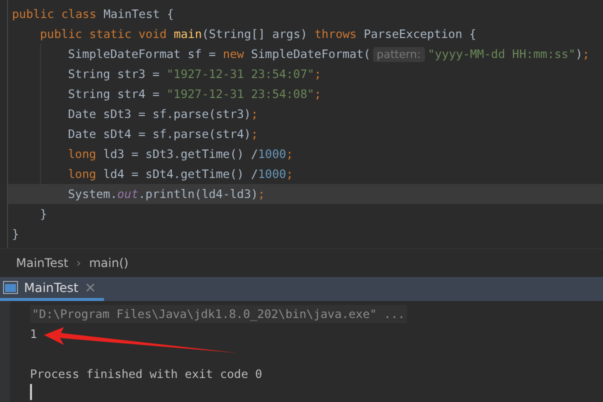 This screenshot has height=402, width=603. What do you see at coordinates (305, 154) in the screenshot?
I see `code-line: long ld3 = sDt3.getTime() /1000;` at bounding box center [305, 154].